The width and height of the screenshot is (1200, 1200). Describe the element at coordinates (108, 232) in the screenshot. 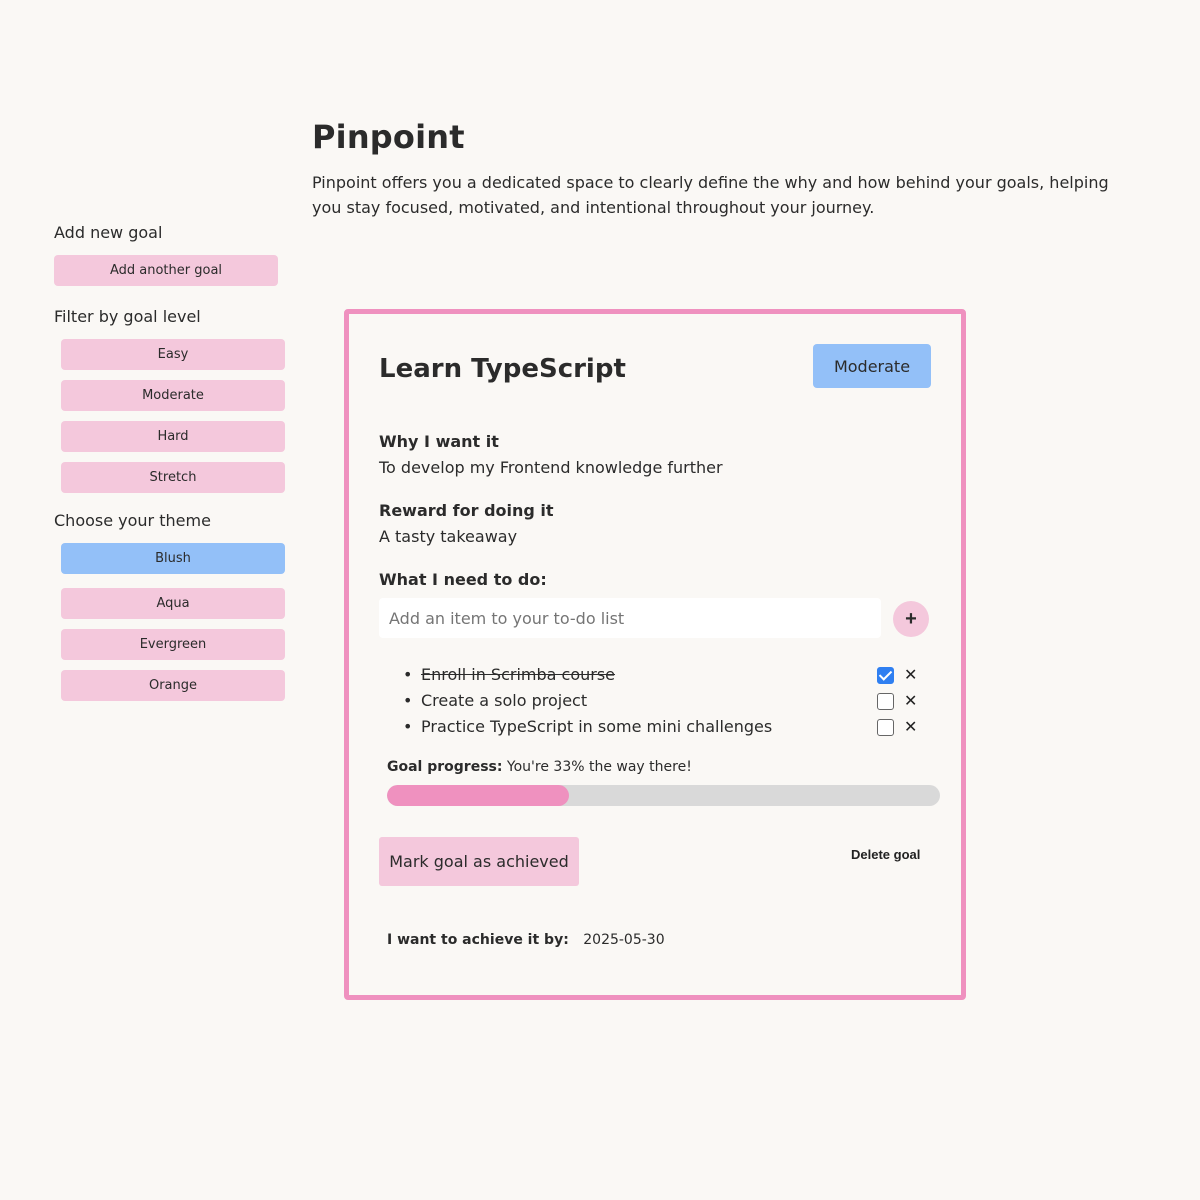

I see `add-goal-heading: Add new goal` at that location.